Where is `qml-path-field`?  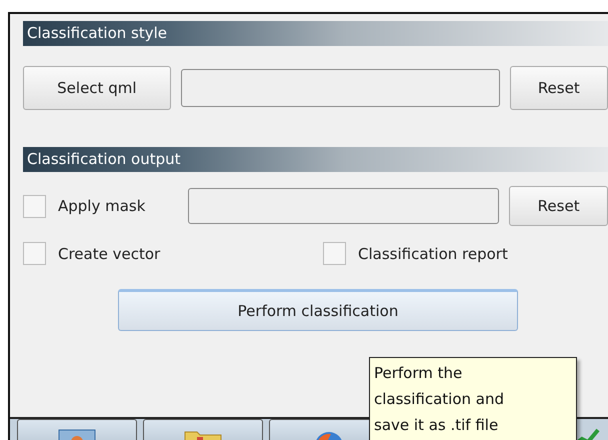
qml-path-field is located at coordinates (340, 88).